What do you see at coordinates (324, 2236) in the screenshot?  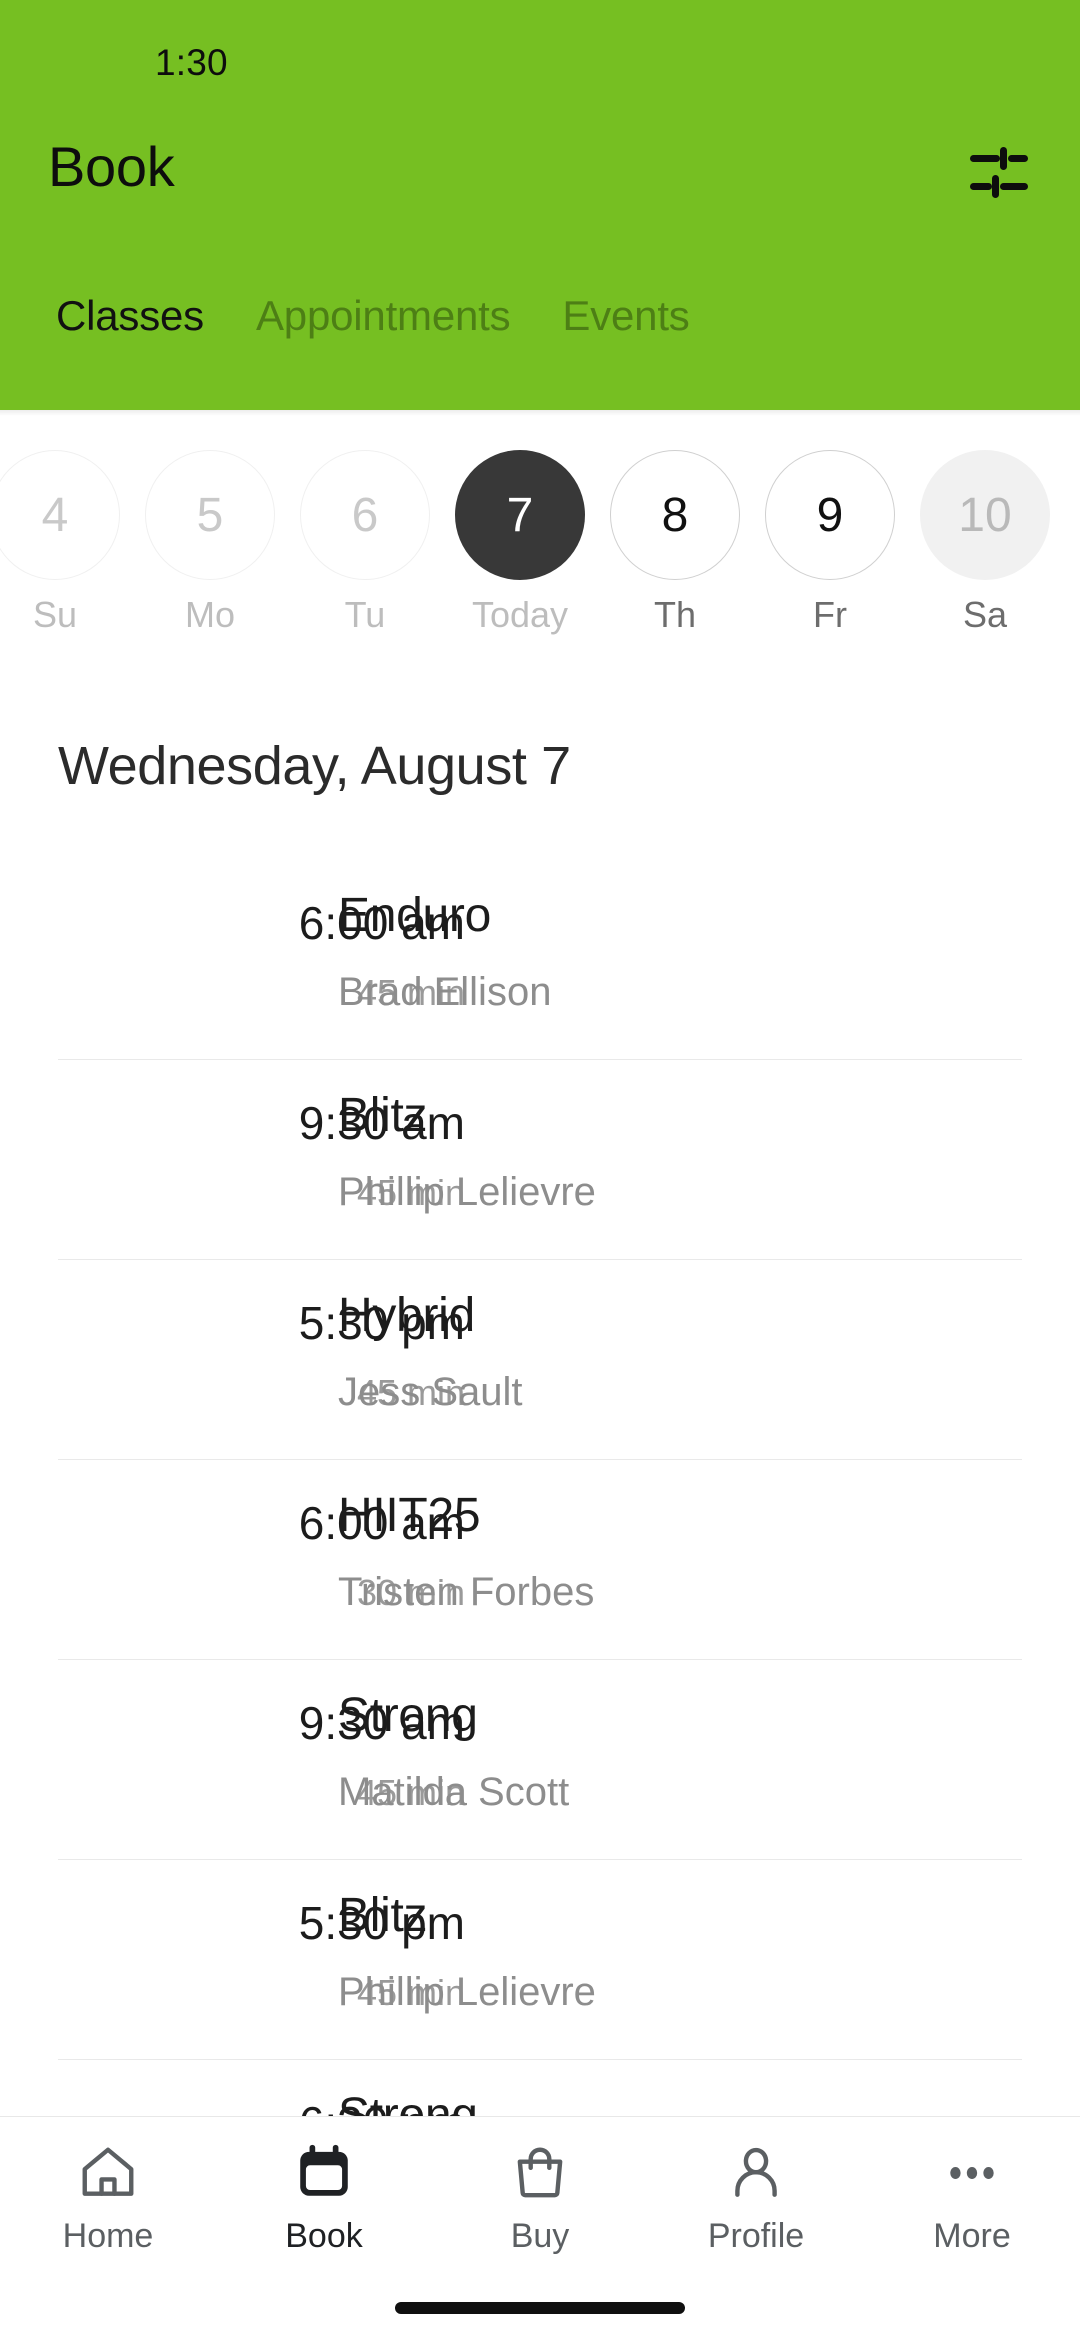 I see `nav-label: Book` at bounding box center [324, 2236].